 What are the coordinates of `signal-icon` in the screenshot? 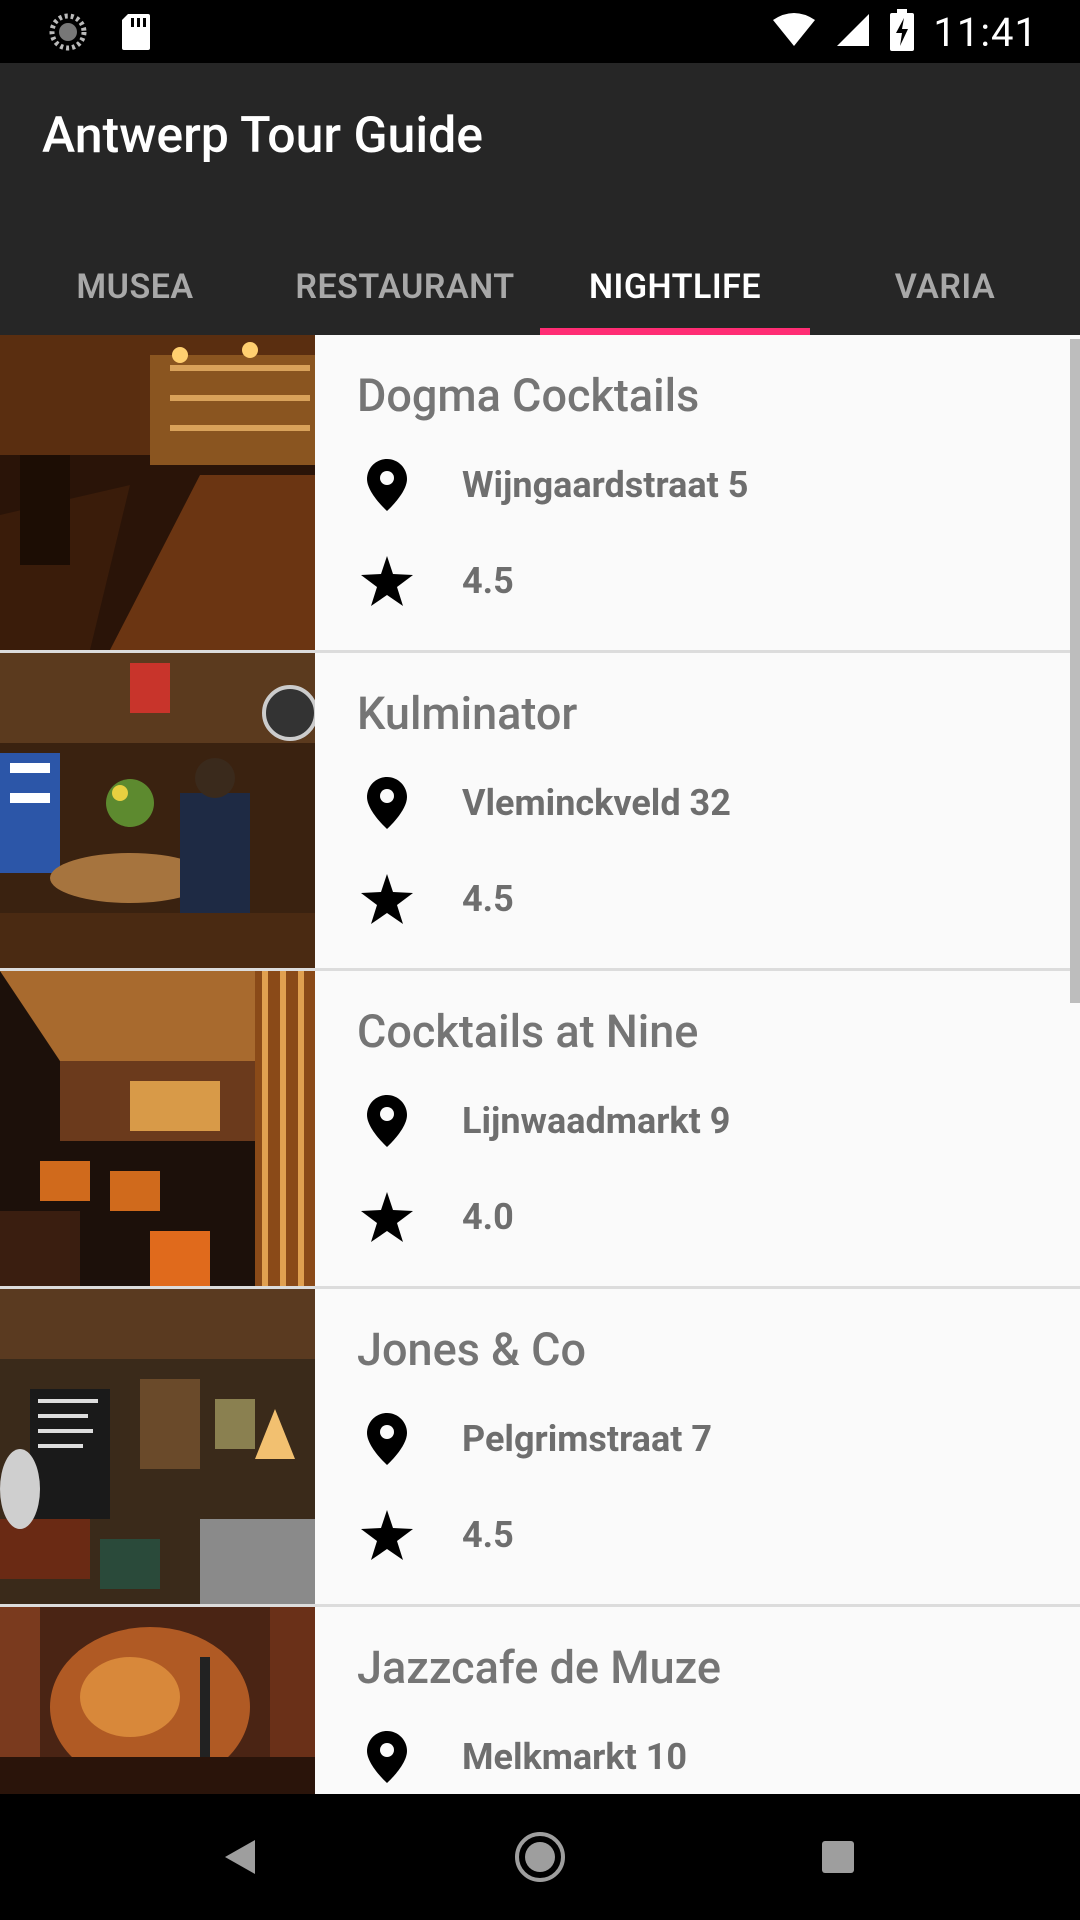 It's located at (853, 32).